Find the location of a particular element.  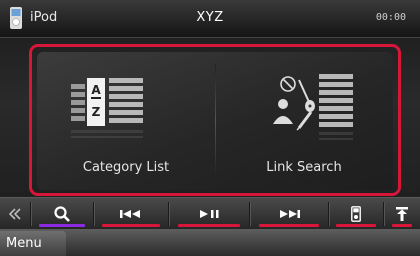

search-icon is located at coordinates (62, 214).